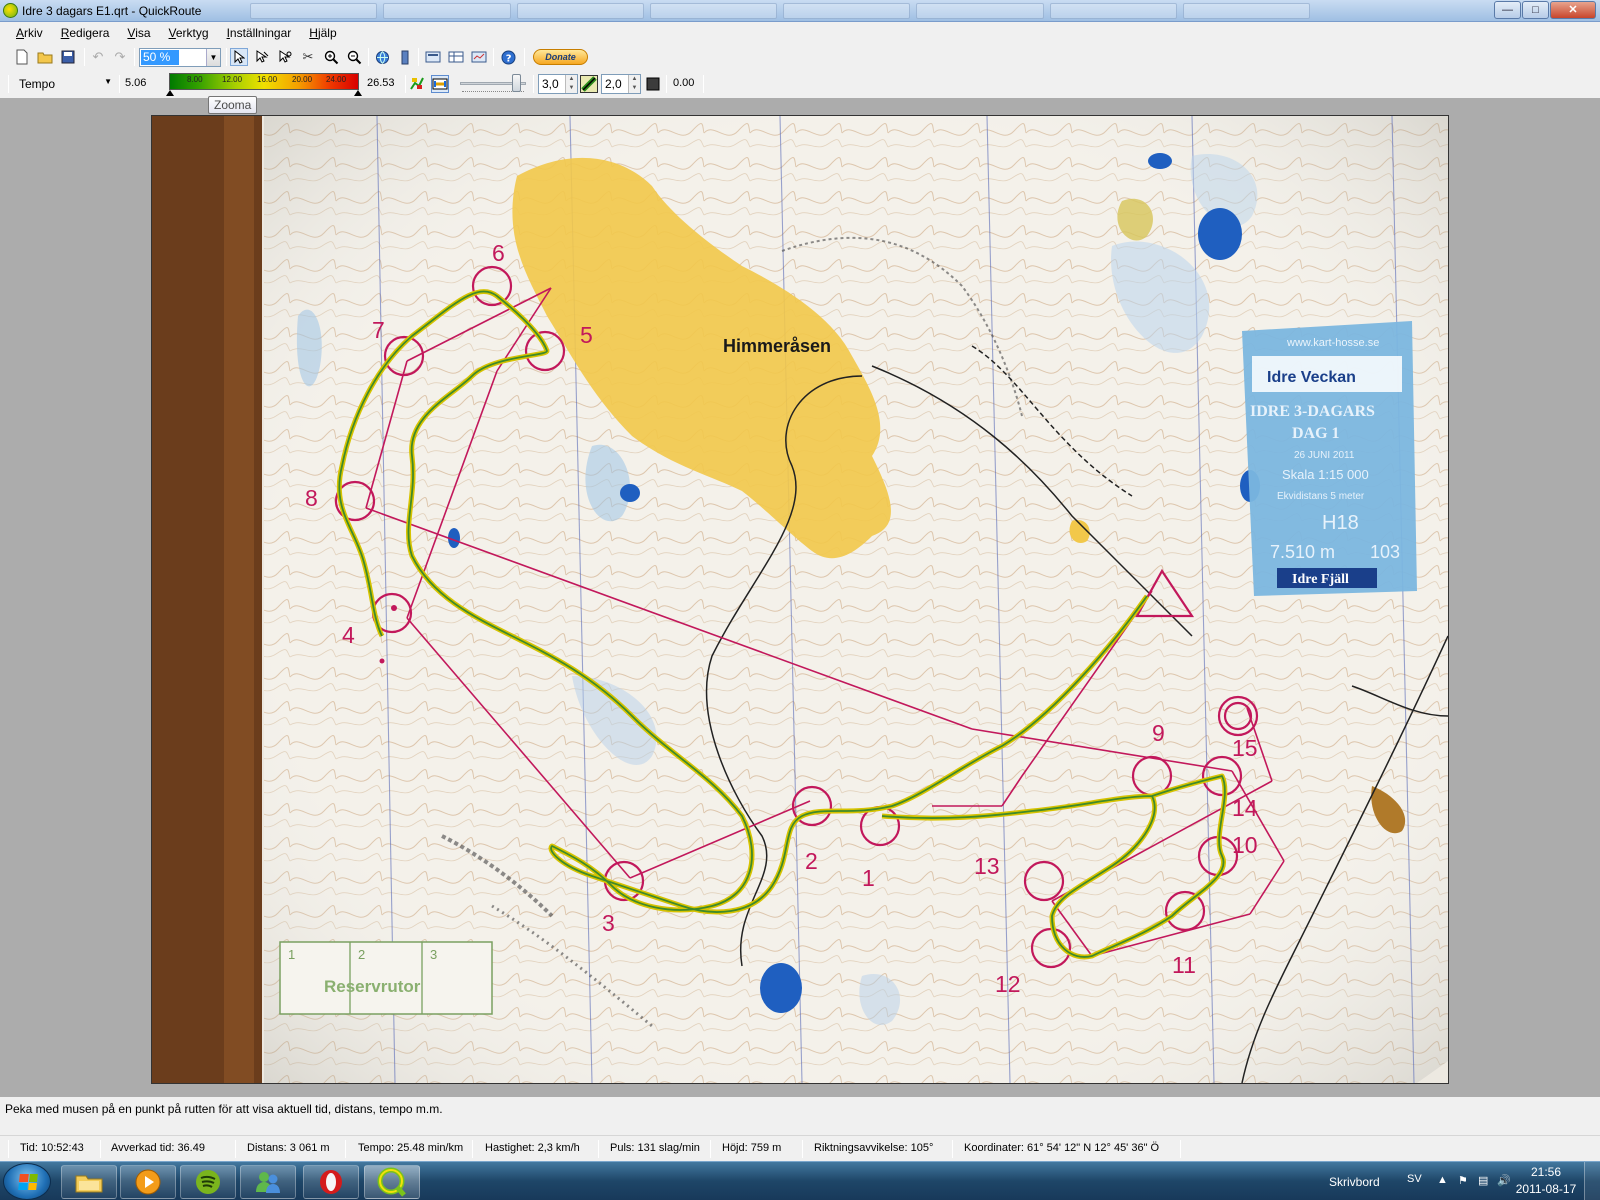 This screenshot has width=1600, height=1200. Describe the element at coordinates (354, 57) in the screenshot. I see `zoom-out-icon` at that location.